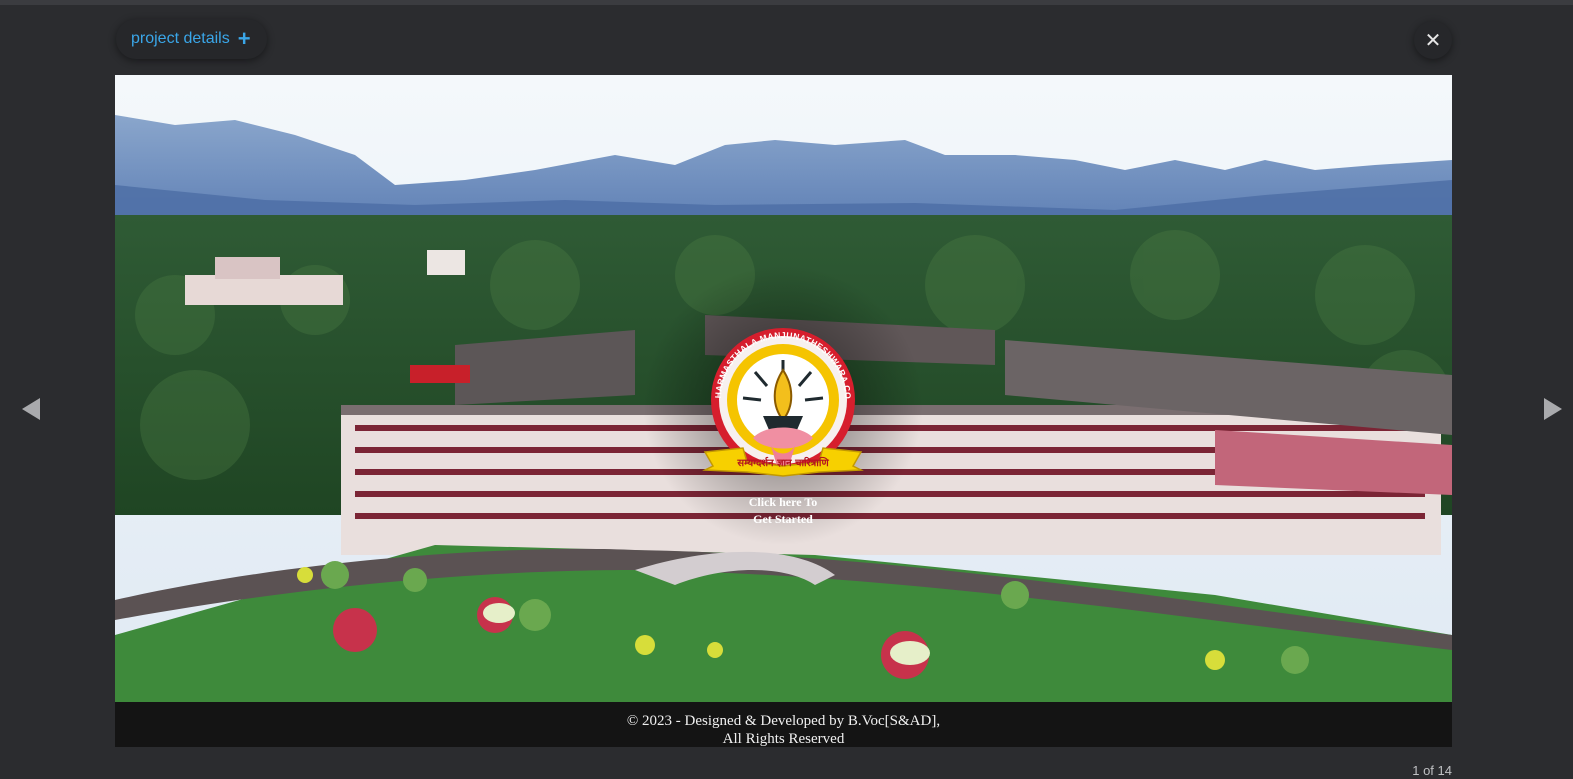 This screenshot has width=1573, height=779. I want to click on project-details-button: project details +, so click(191, 39).